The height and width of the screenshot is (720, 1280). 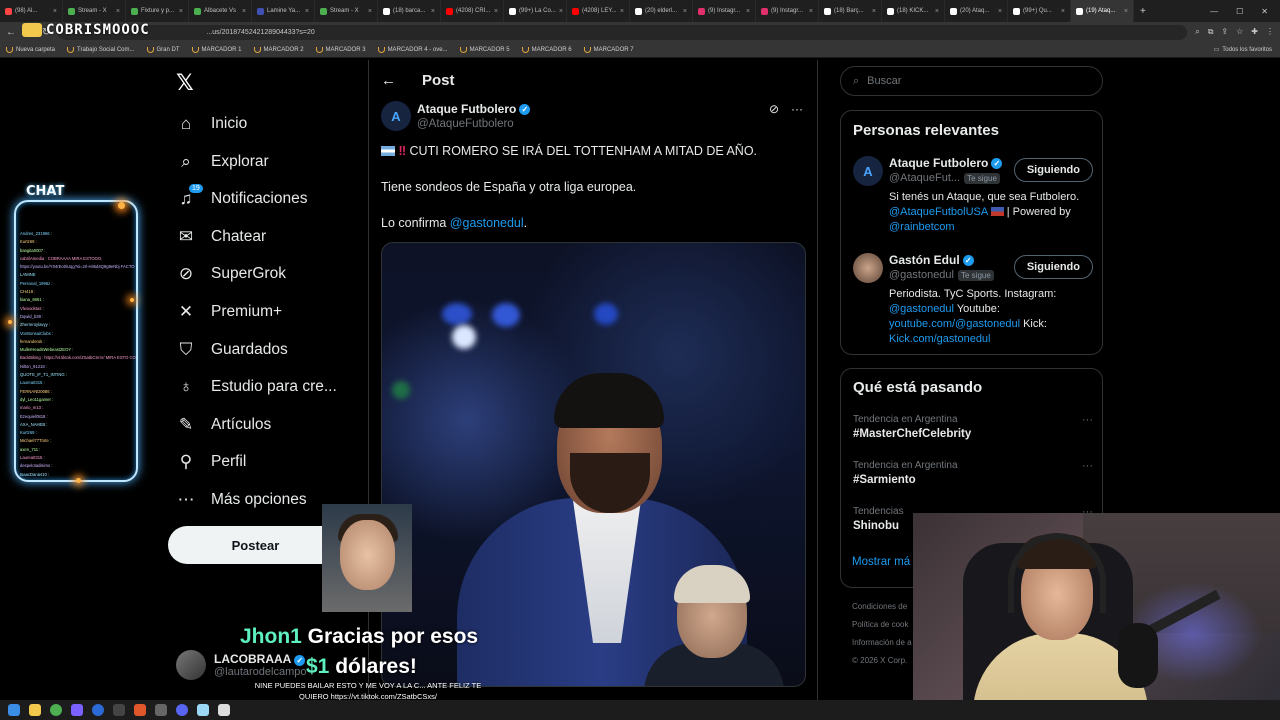 What do you see at coordinates (971, 81) in the screenshot?
I see `search-input: ⌕ Buscar` at bounding box center [971, 81].